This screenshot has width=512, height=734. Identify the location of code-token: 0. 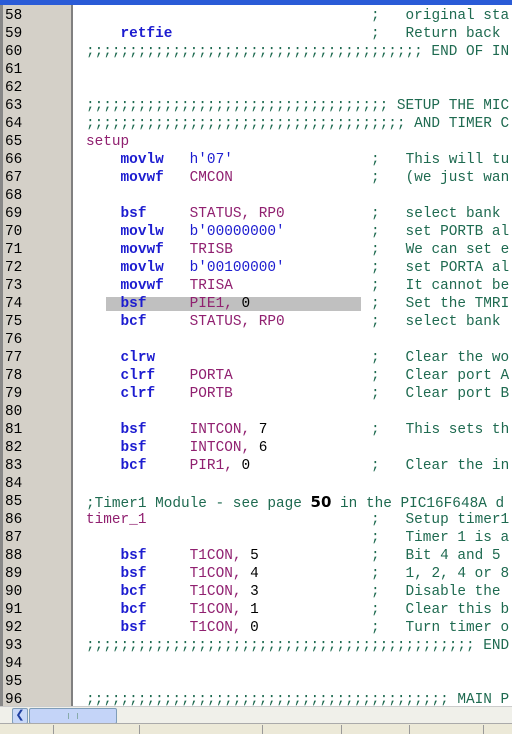
(246, 466).